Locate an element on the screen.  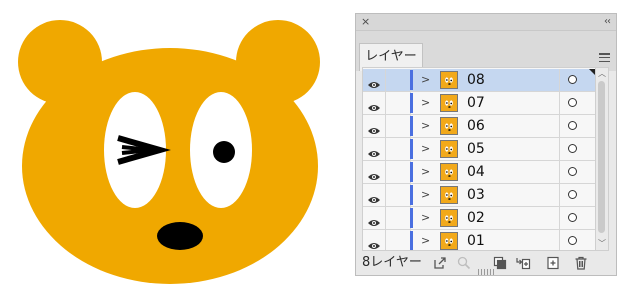
layer-name: 01 is located at coordinates (476, 241).